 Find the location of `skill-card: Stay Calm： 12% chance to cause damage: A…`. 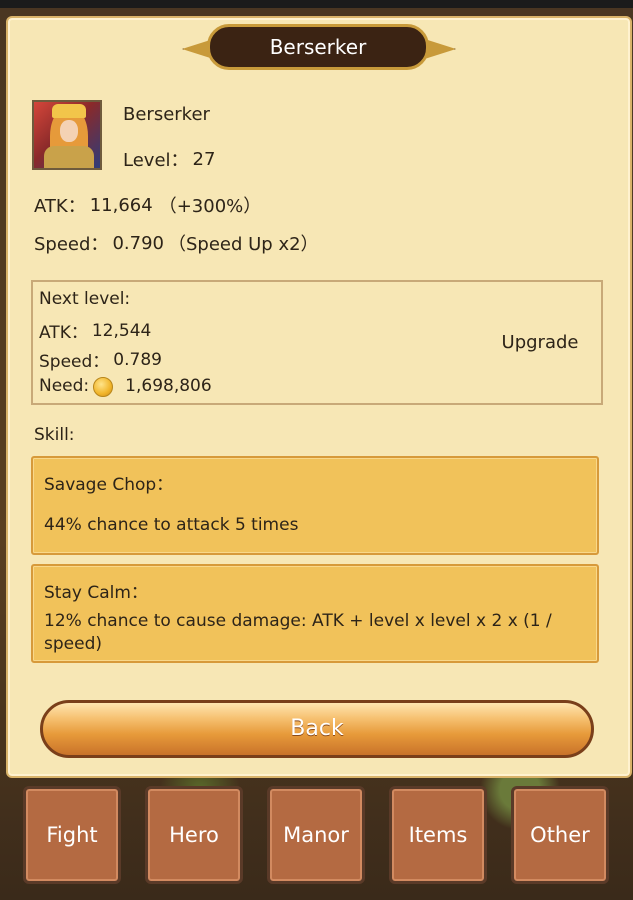

skill-card: Stay Calm： 12% chance to cause damage: A… is located at coordinates (315, 613).